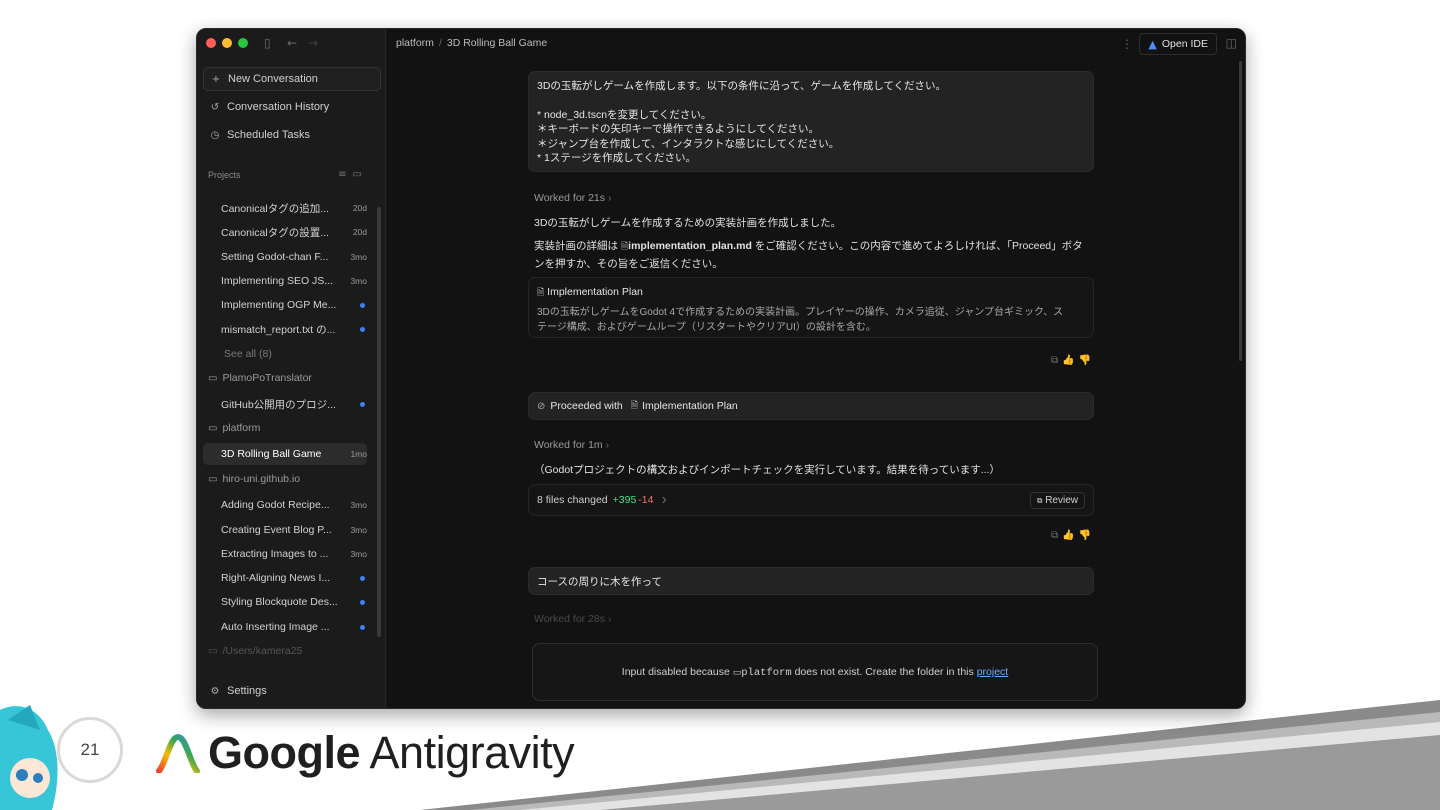  What do you see at coordinates (572, 619) in the screenshot?
I see `worked-duration: Worked for 28s ›` at bounding box center [572, 619].